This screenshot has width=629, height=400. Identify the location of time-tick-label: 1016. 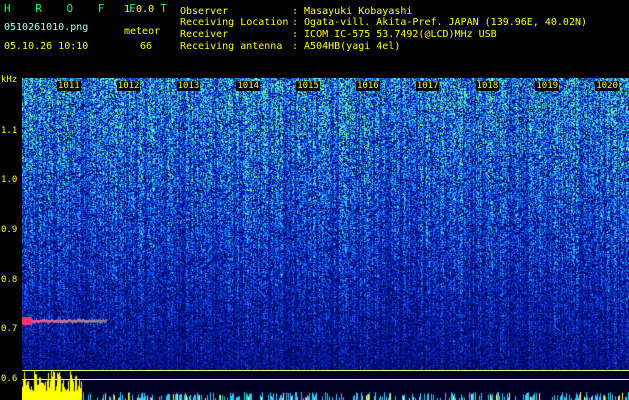
(368, 86).